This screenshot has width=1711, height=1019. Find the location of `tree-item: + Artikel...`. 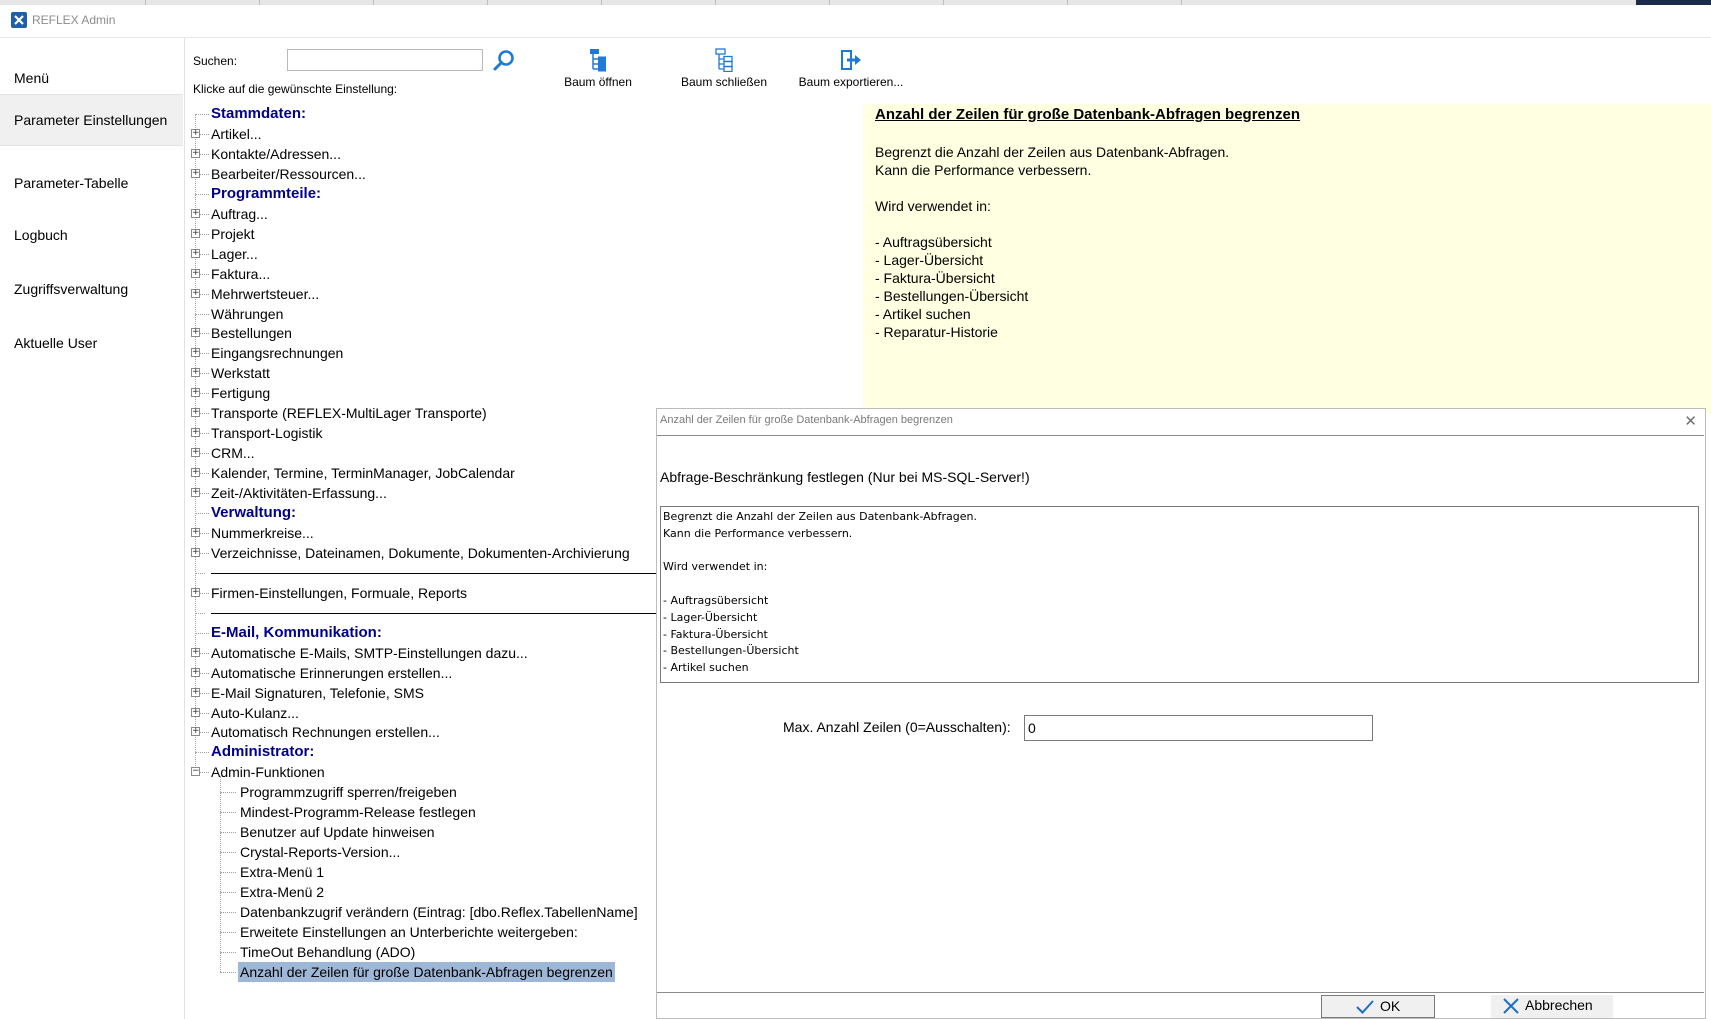

tree-item: + Artikel... is located at coordinates (423, 134).